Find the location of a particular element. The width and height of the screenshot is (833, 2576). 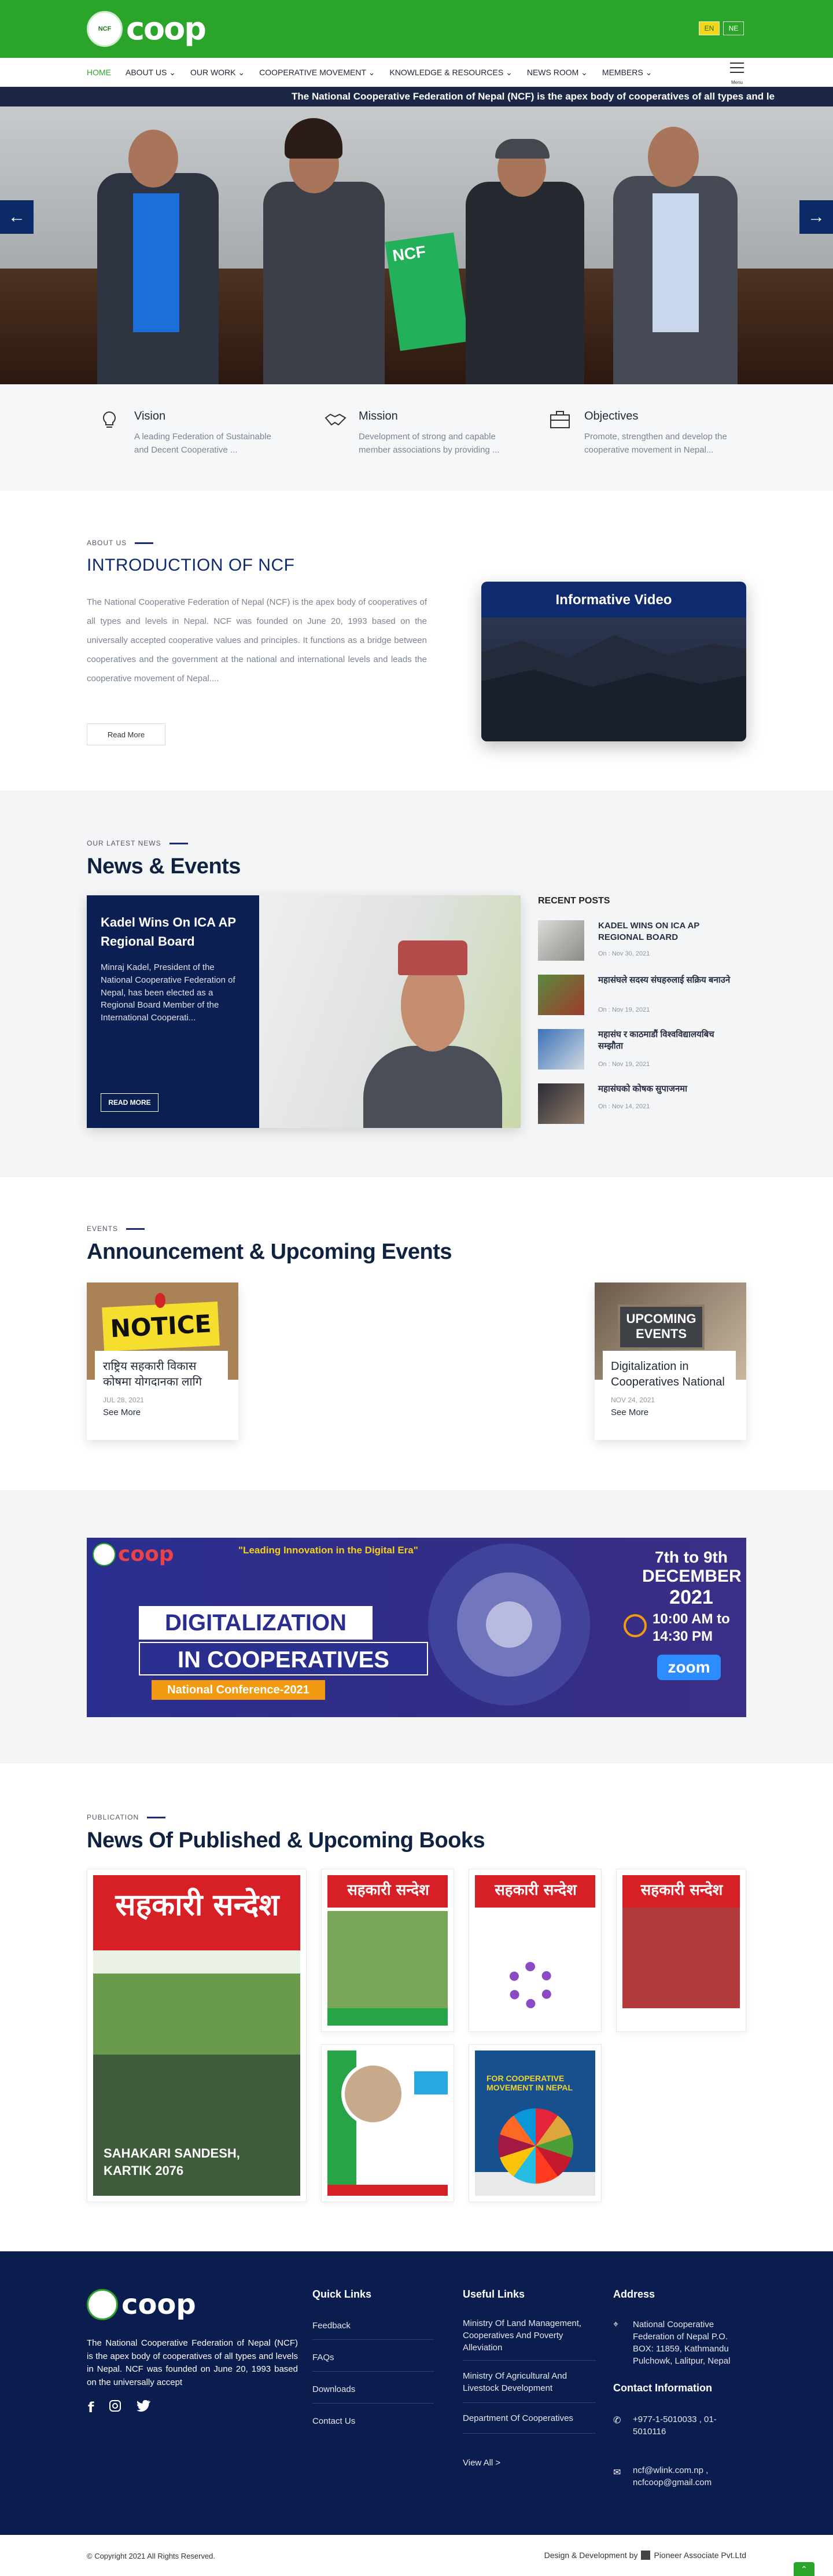

news-title: News & Events is located at coordinates (164, 866).